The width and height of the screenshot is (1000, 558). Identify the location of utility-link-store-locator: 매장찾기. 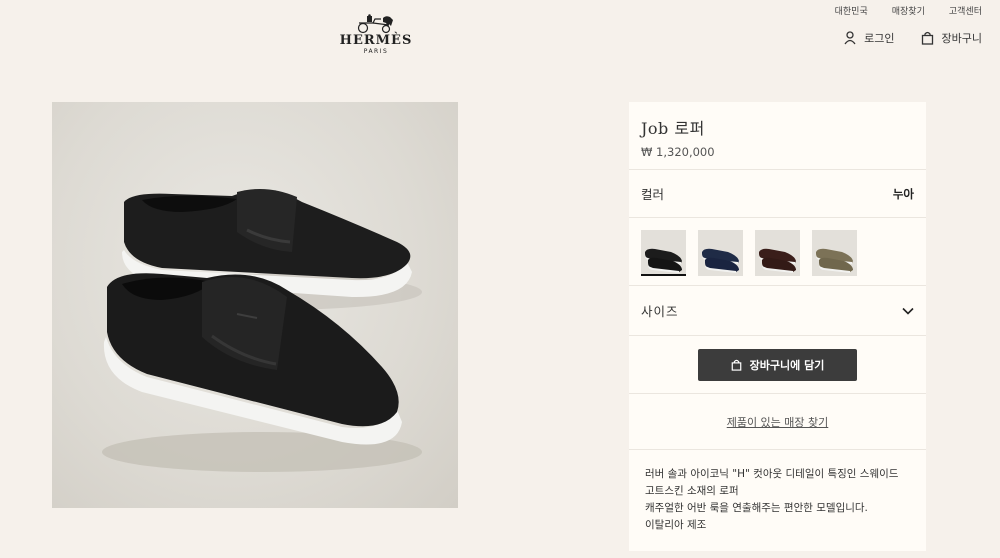
(908, 10).